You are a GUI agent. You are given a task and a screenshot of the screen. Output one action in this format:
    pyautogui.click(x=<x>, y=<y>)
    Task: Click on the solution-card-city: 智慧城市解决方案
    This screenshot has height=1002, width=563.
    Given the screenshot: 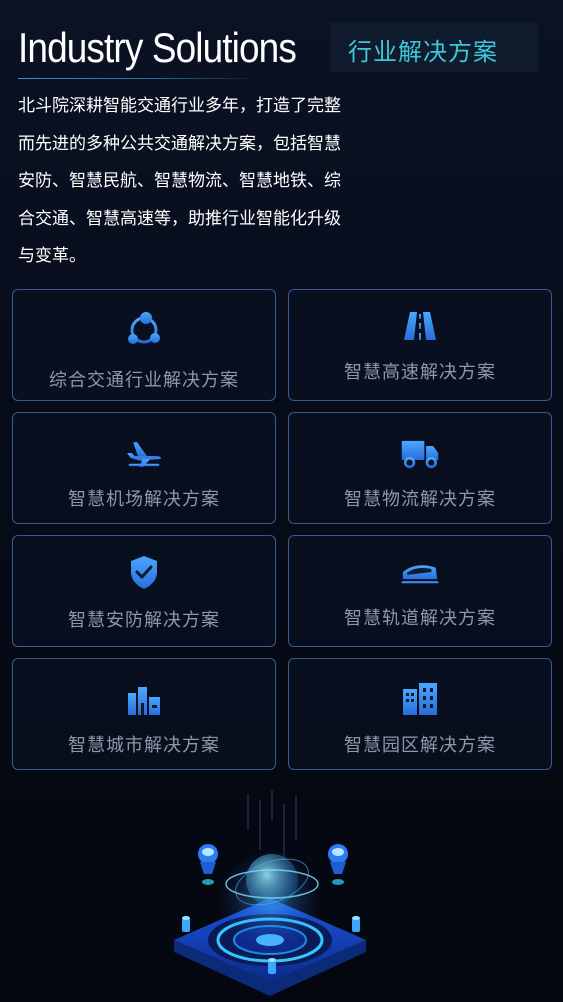 What is the action you would take?
    pyautogui.click(x=144, y=714)
    